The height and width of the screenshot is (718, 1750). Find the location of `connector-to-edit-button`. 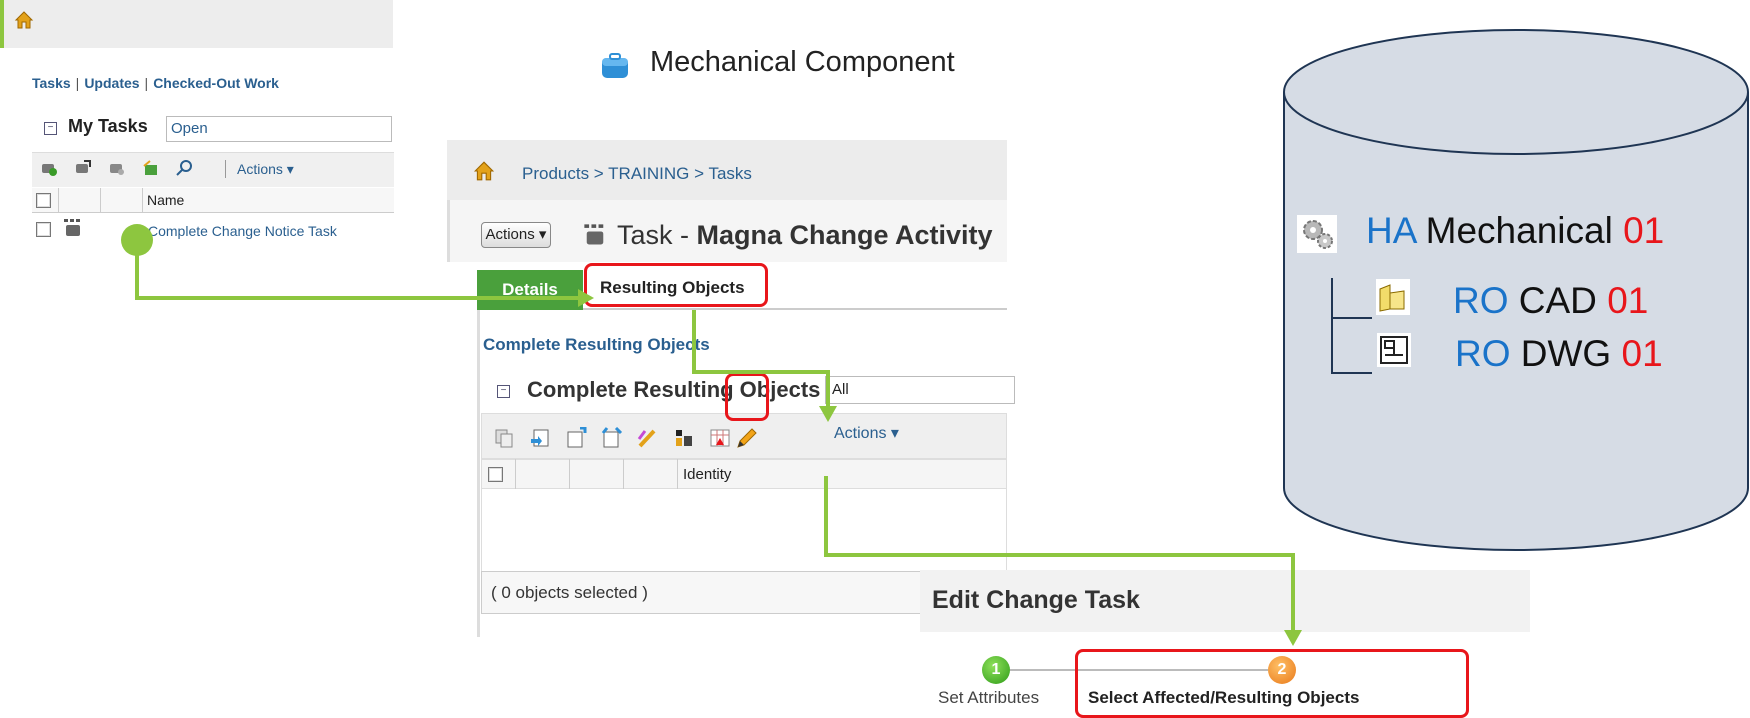

connector-to-edit-button is located at coordinates (764, 366).